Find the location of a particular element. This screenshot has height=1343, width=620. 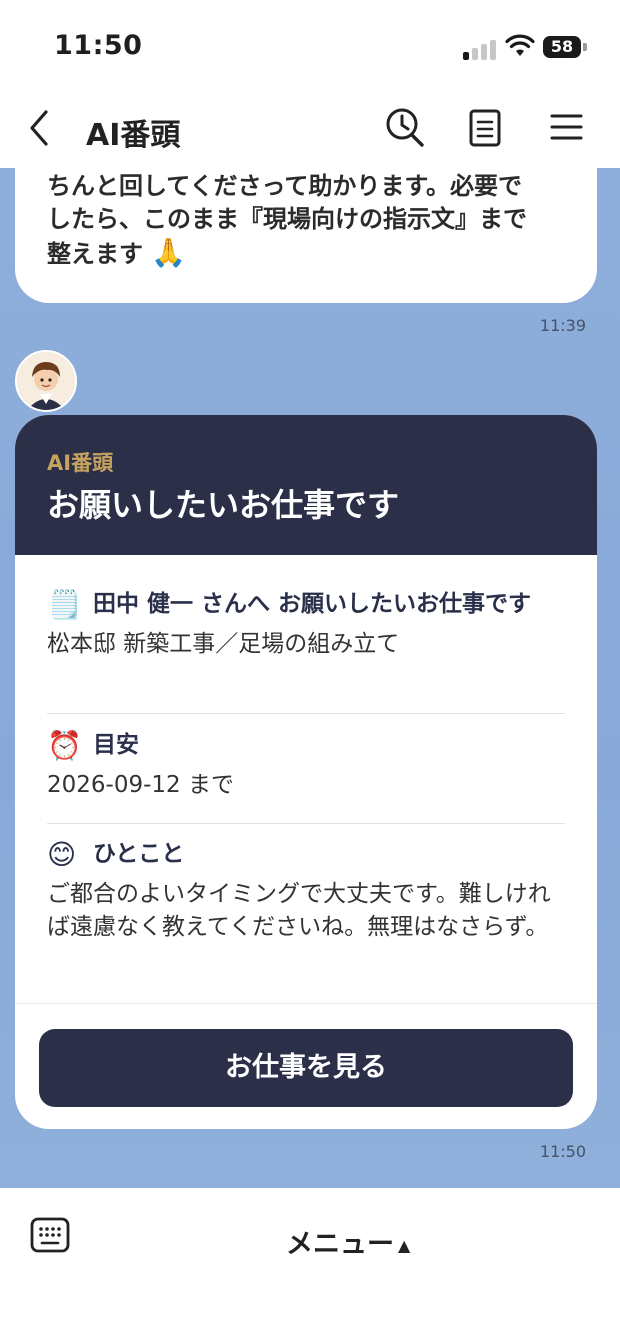

praying-hands-emoji: 🙏 is located at coordinates (169, 252).